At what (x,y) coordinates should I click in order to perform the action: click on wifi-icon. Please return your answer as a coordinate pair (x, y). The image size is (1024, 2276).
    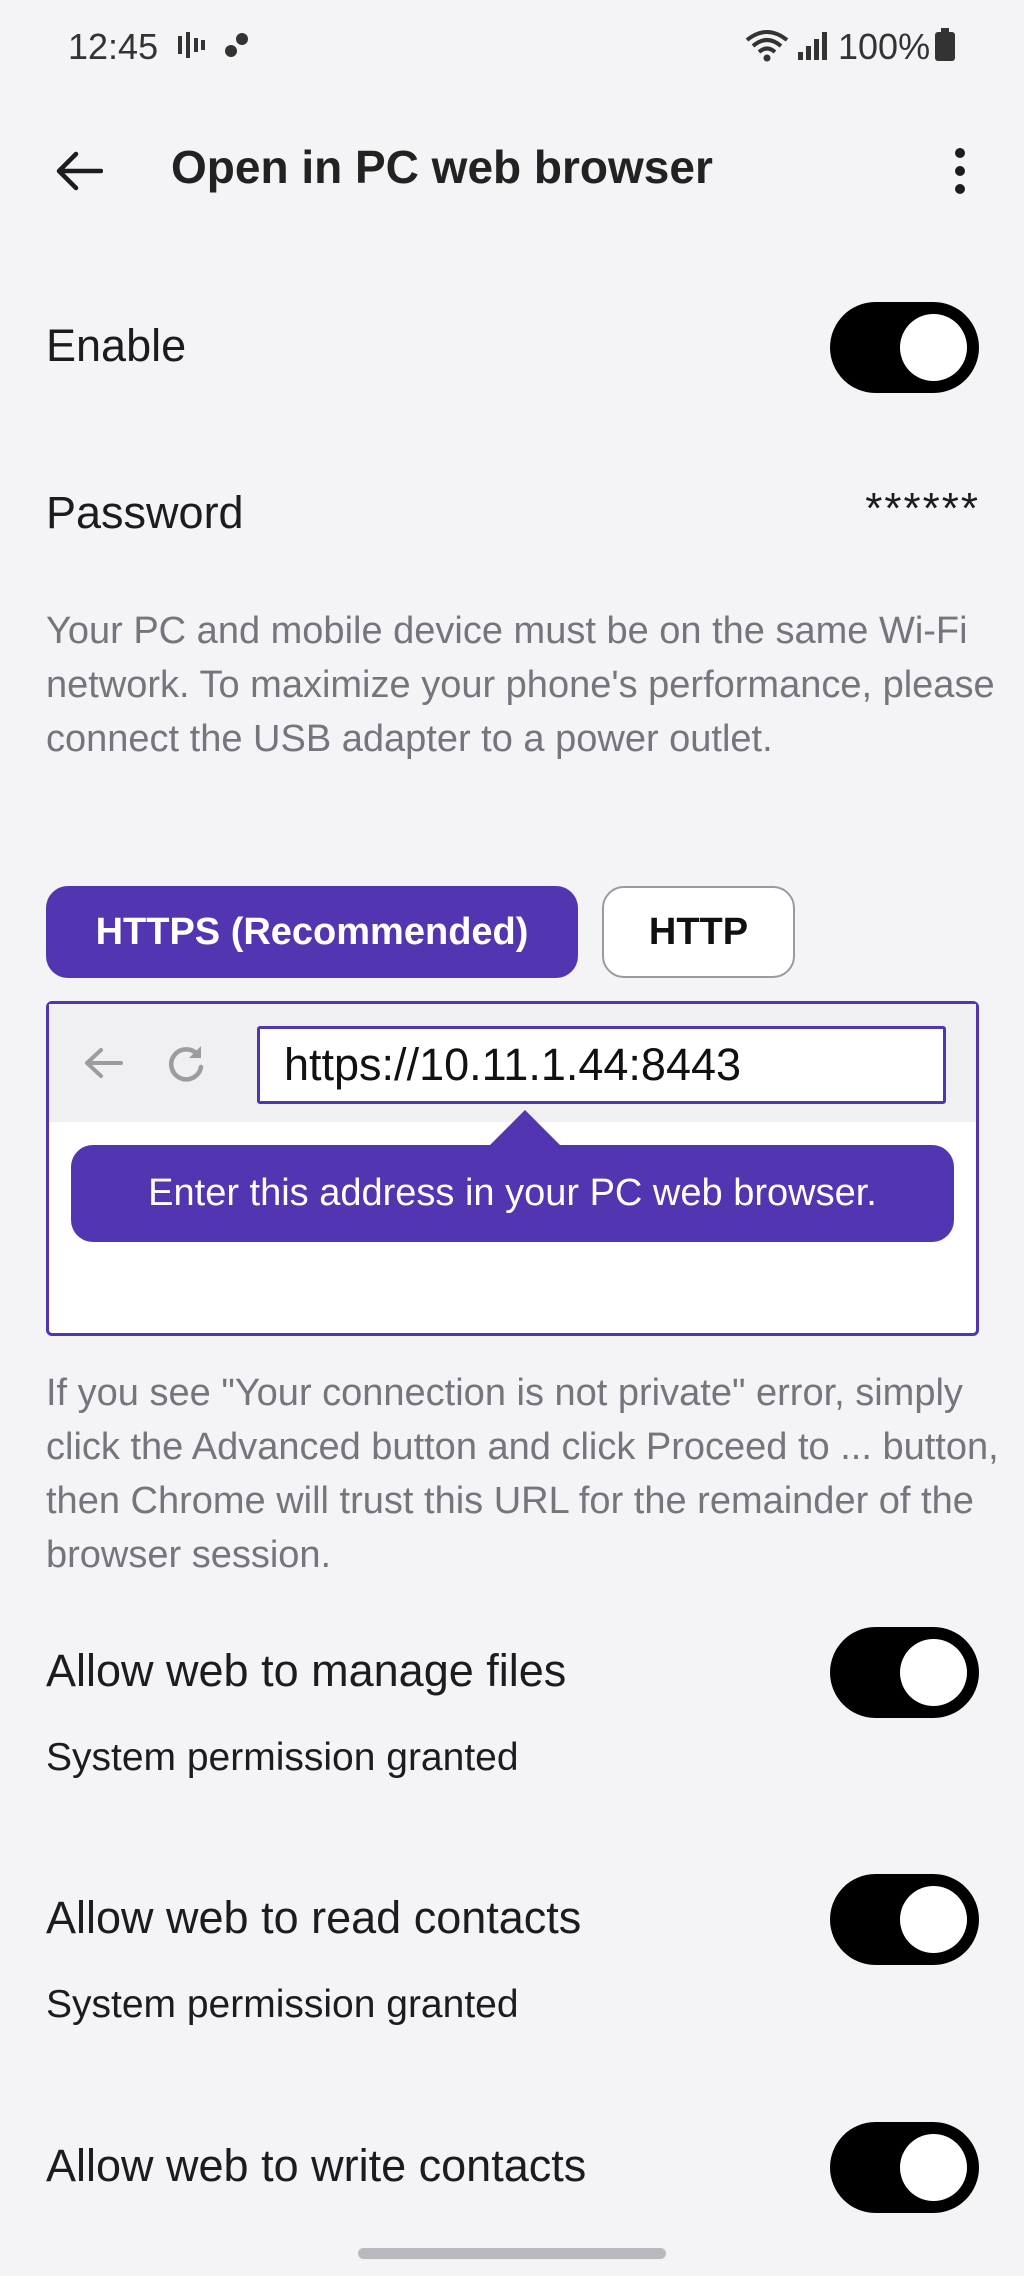
    Looking at the image, I should click on (767, 47).